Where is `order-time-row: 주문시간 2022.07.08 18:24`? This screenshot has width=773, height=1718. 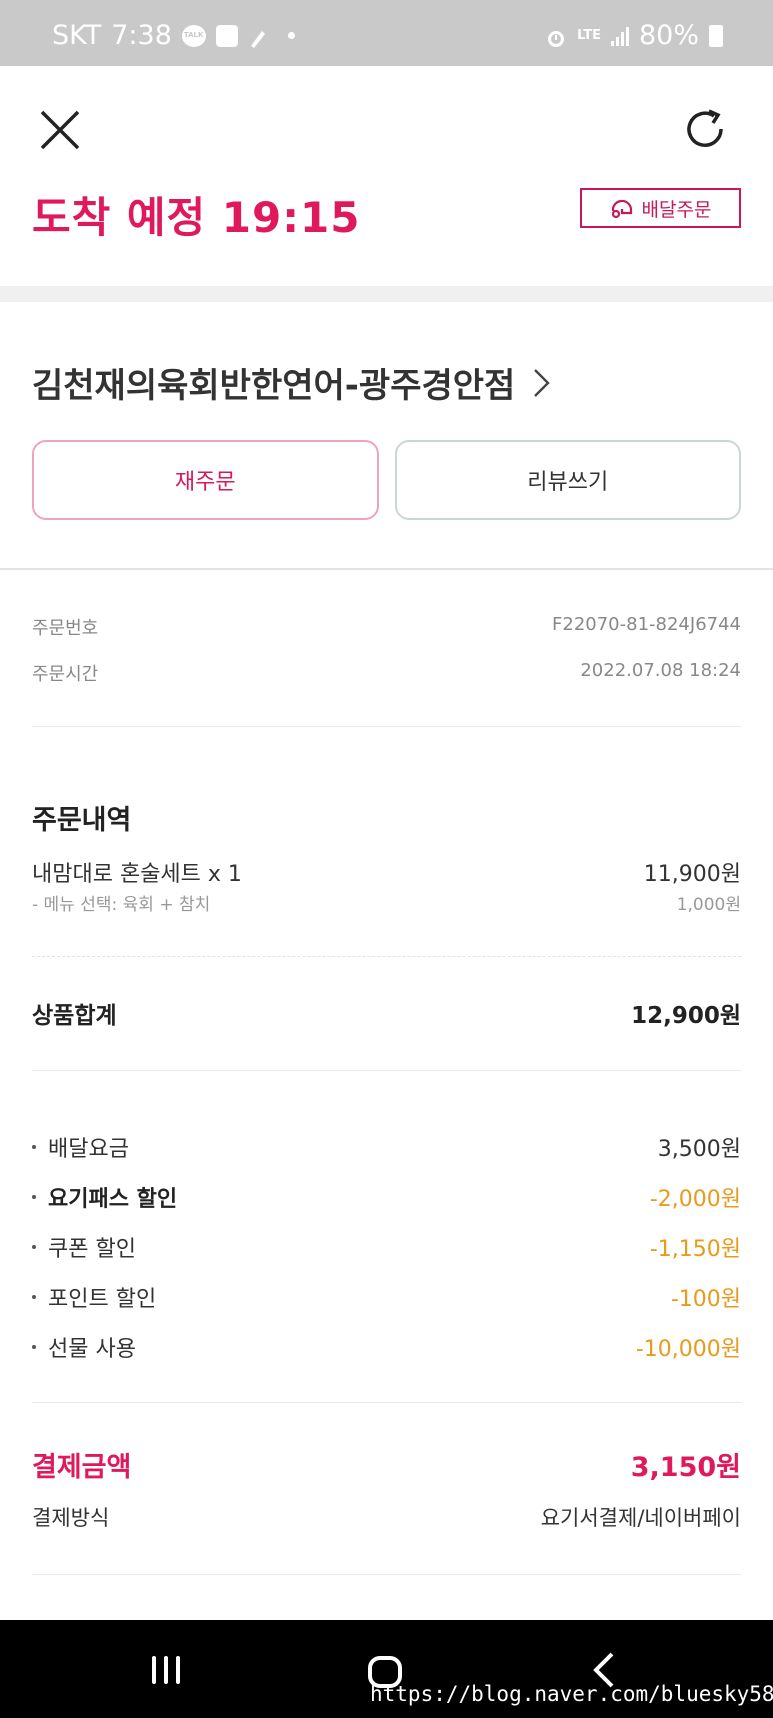 order-time-row: 주문시간 2022.07.08 18:24 is located at coordinates (386, 673).